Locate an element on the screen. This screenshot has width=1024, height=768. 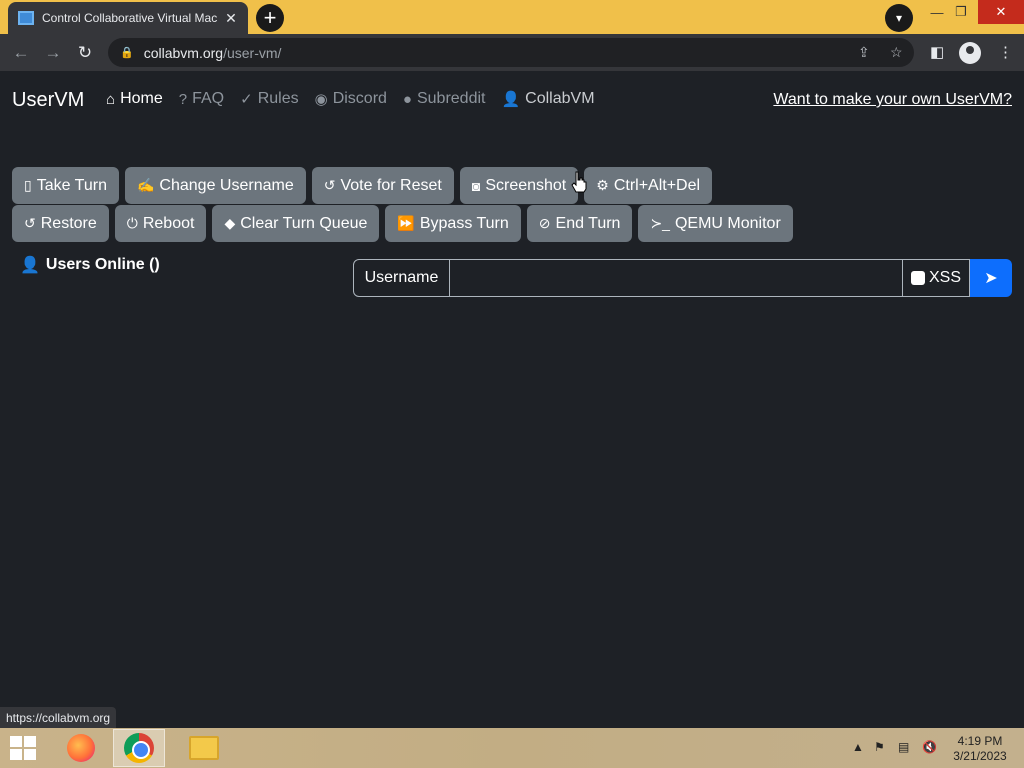
close-tab-icon: ✕ is located at coordinates (231, 18).